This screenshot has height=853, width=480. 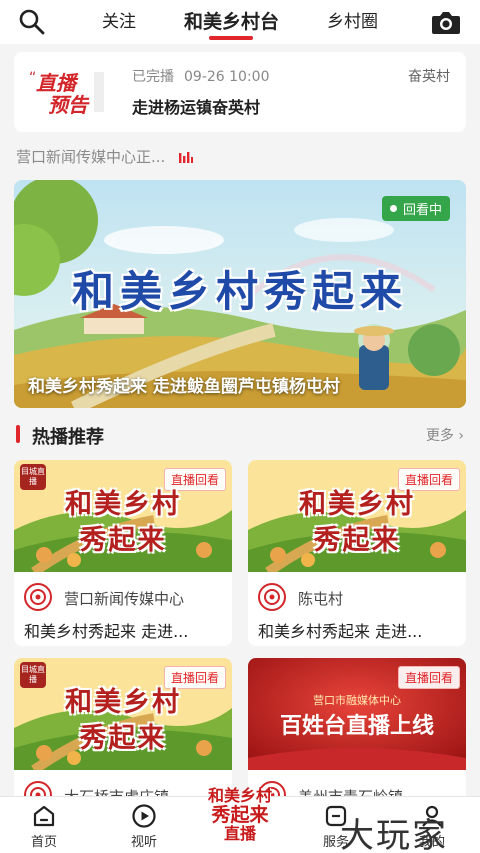 What do you see at coordinates (356, 726) in the screenshot?
I see `thumb-line2: 百姓台直播上线` at bounding box center [356, 726].